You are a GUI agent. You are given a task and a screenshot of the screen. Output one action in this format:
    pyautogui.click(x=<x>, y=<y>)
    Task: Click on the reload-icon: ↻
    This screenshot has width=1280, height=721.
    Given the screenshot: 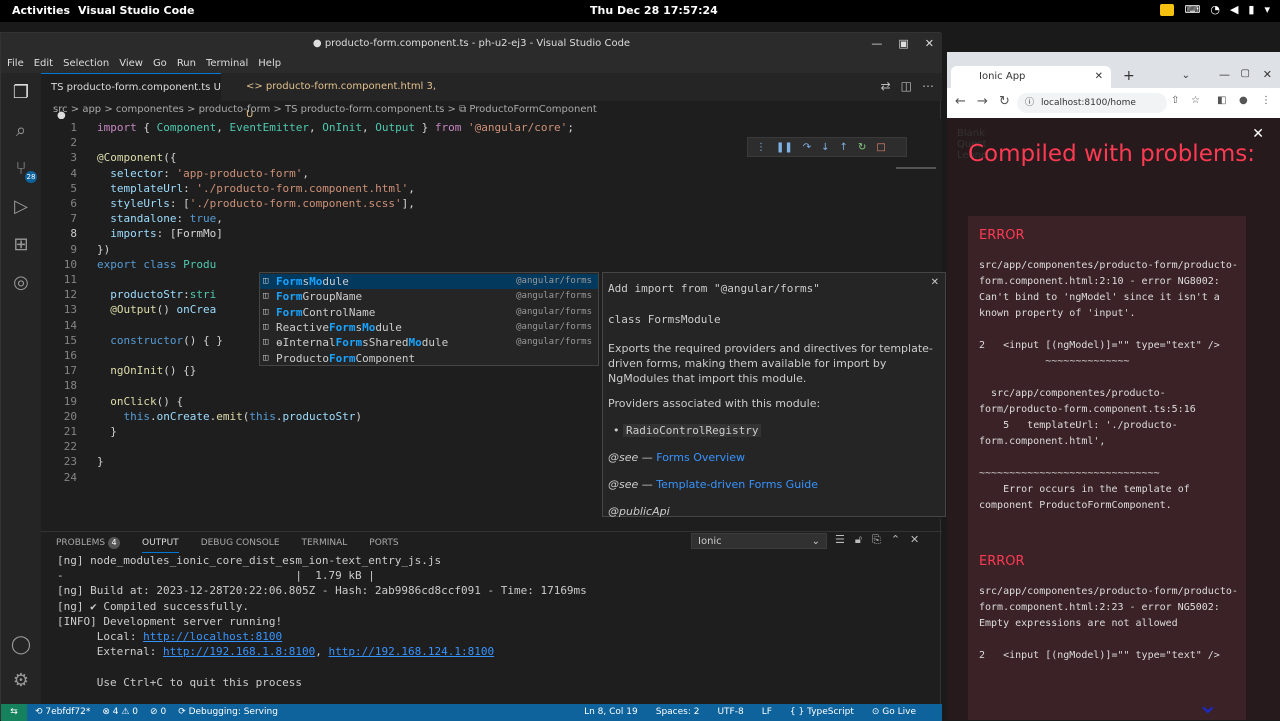 What is the action you would take?
    pyautogui.click(x=1004, y=101)
    